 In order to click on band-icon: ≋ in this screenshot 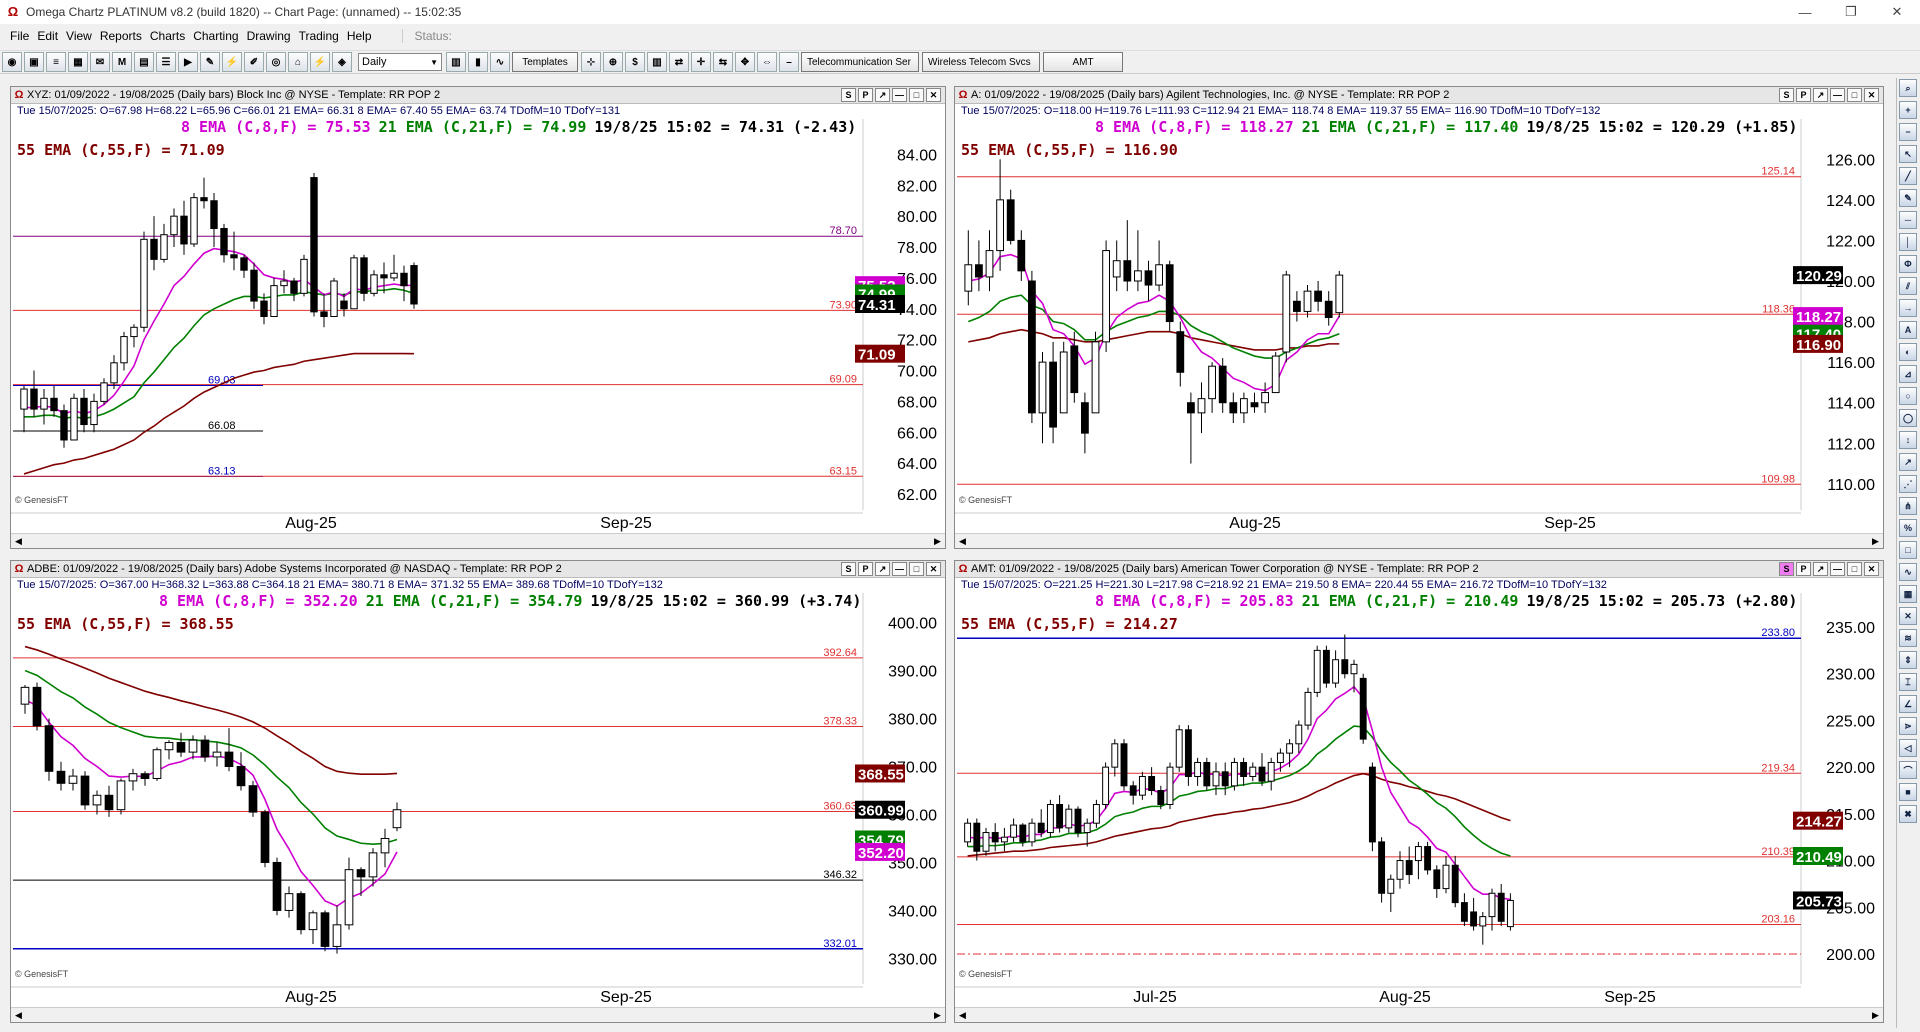, I will do `click(1908, 638)`.